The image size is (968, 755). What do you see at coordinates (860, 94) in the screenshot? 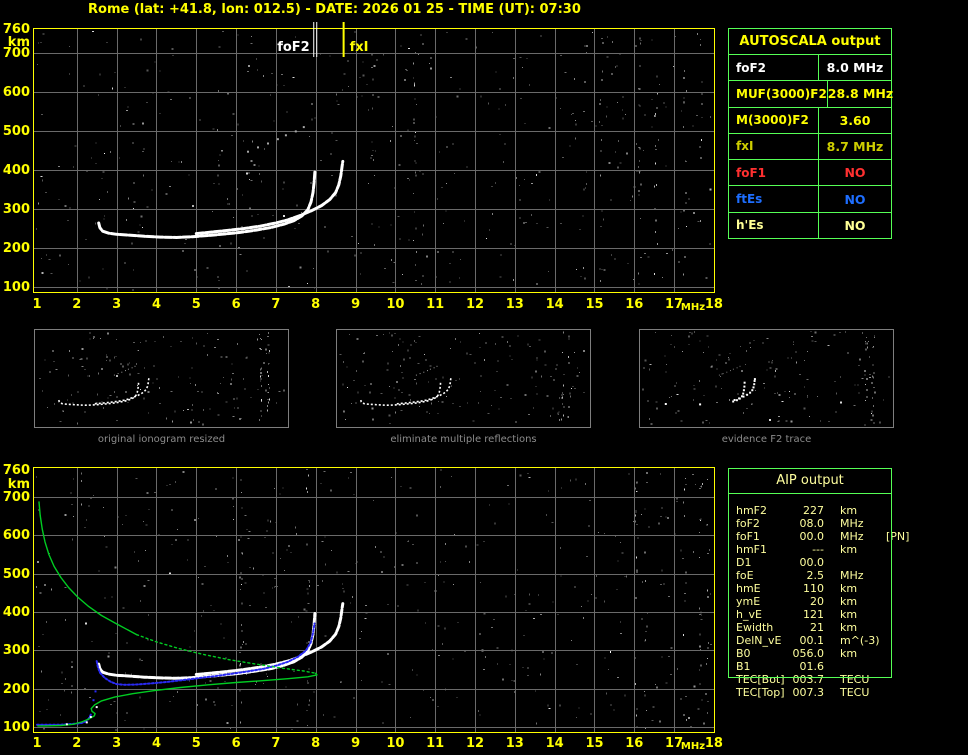
I see `param-value: 28.8 MHz` at bounding box center [860, 94].